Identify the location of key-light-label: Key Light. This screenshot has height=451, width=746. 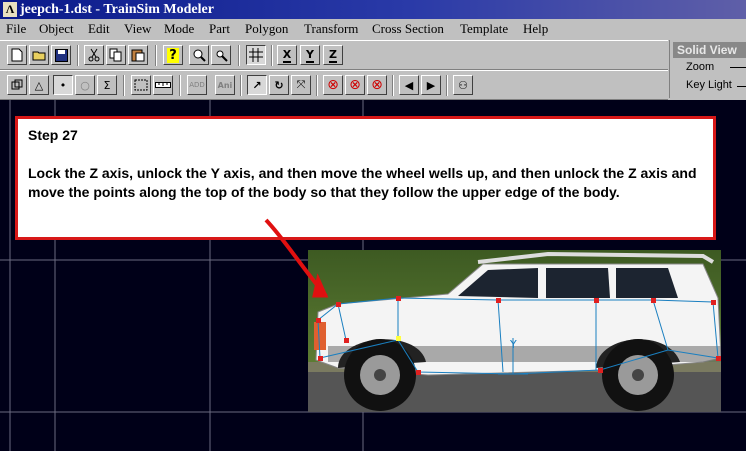
(709, 85).